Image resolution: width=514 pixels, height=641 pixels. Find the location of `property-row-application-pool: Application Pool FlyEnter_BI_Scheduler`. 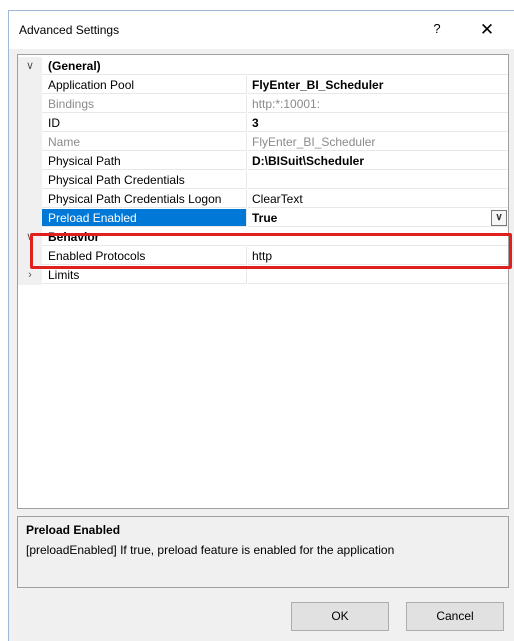

property-row-application-pool: Application Pool FlyEnter_BI_Scheduler is located at coordinates (263, 85).